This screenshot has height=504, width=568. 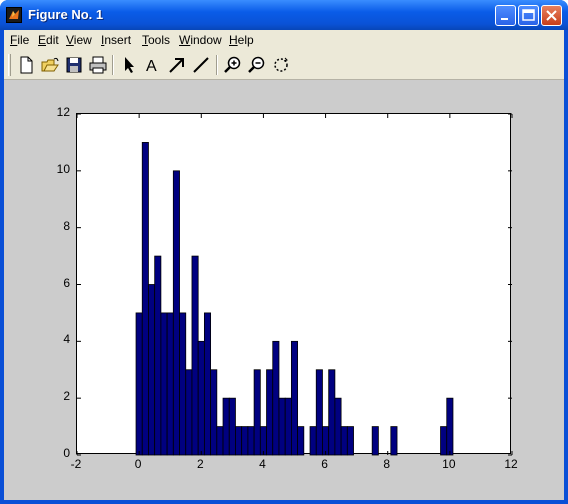 What do you see at coordinates (528, 15) in the screenshot?
I see `maximize-button` at bounding box center [528, 15].